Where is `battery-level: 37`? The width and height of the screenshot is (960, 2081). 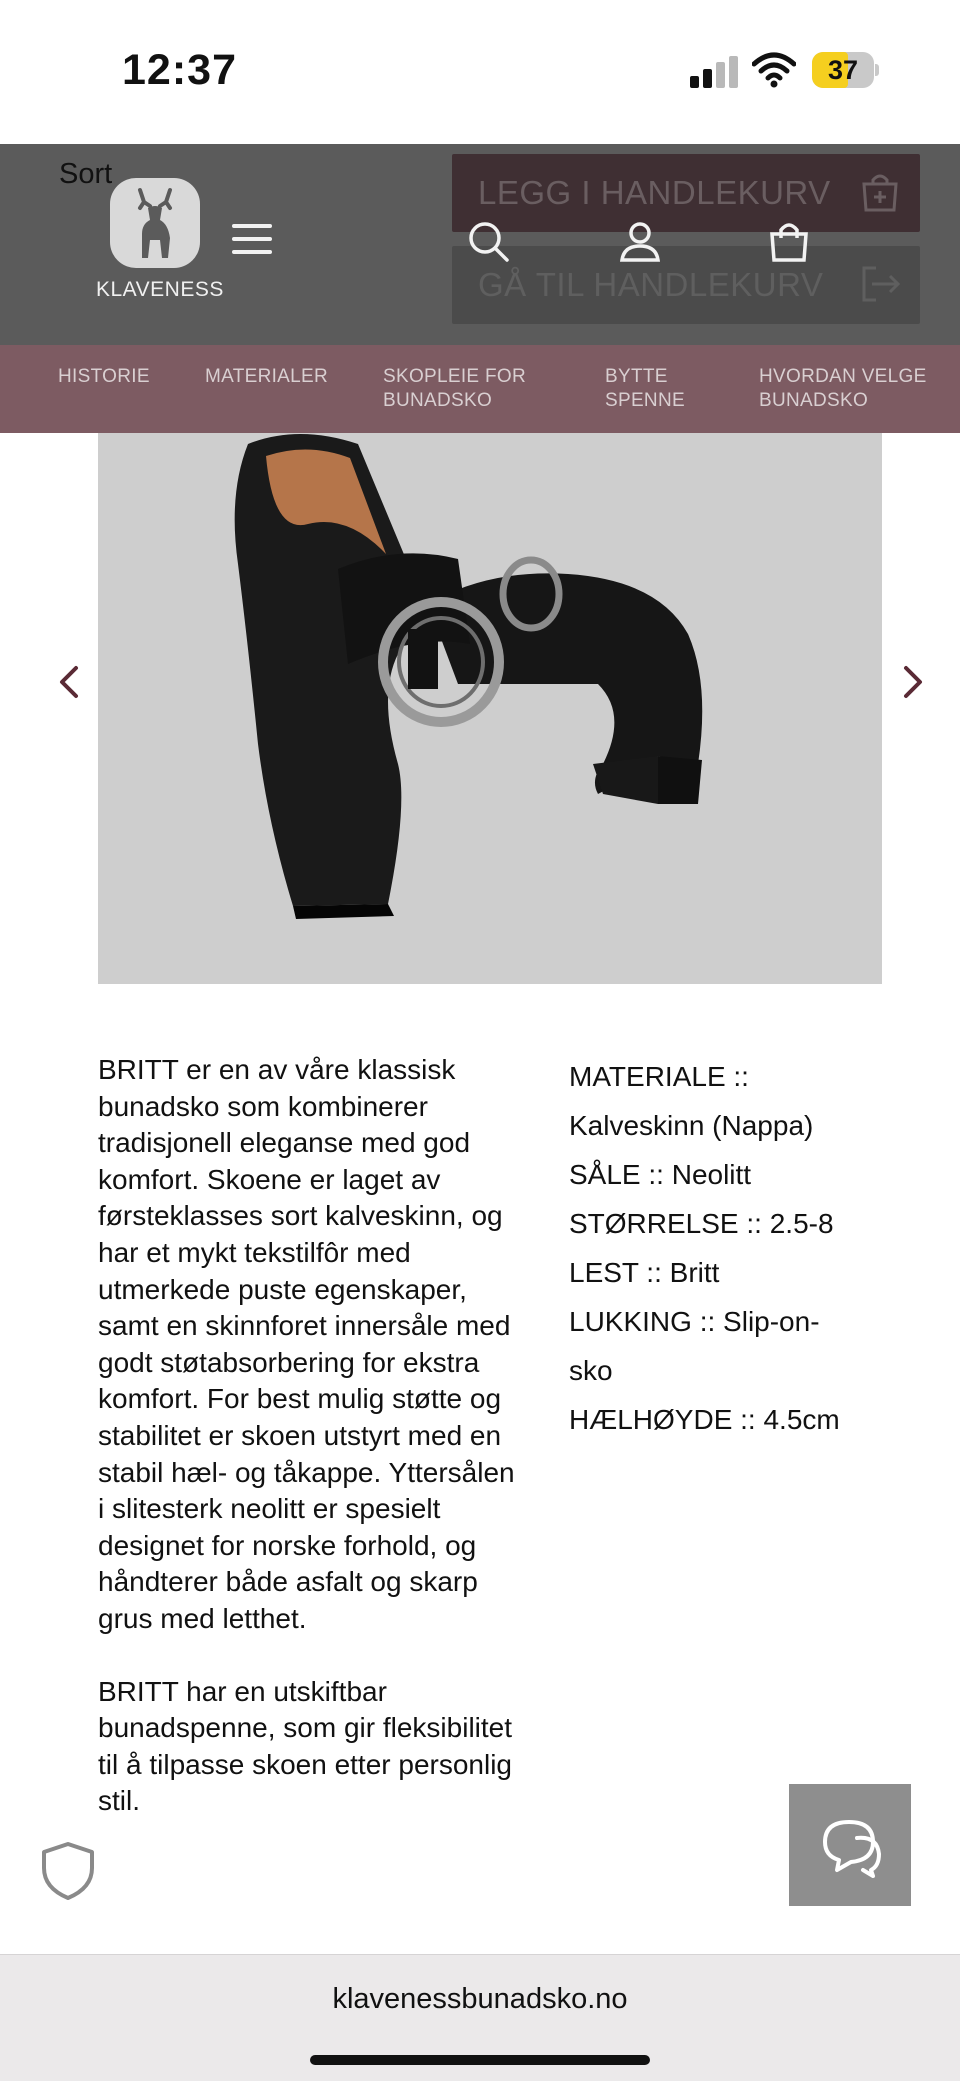 battery-level: 37 is located at coordinates (843, 70).